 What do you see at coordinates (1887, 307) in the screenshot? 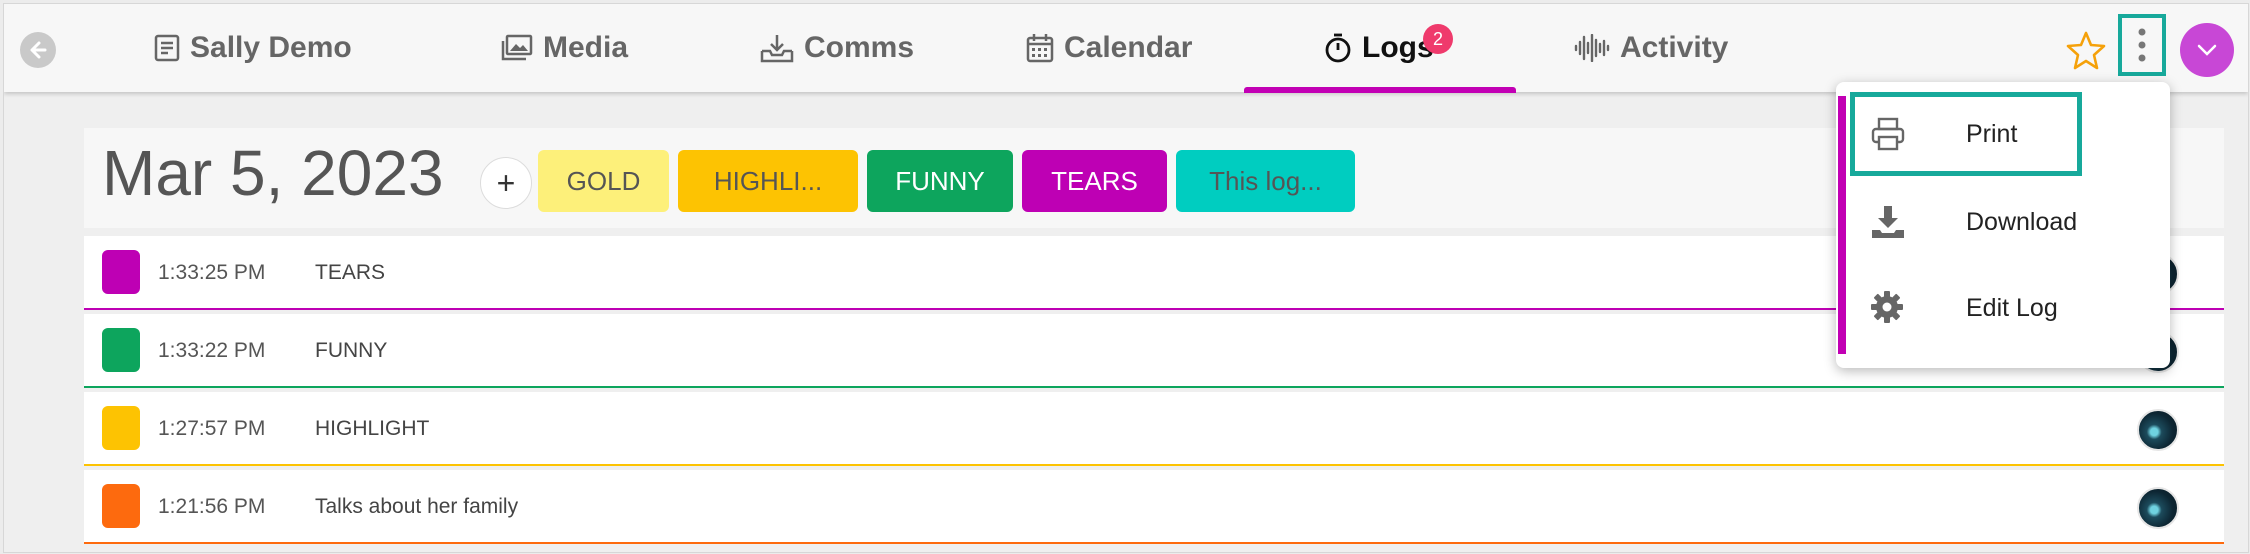
I see `gear-icon` at bounding box center [1887, 307].